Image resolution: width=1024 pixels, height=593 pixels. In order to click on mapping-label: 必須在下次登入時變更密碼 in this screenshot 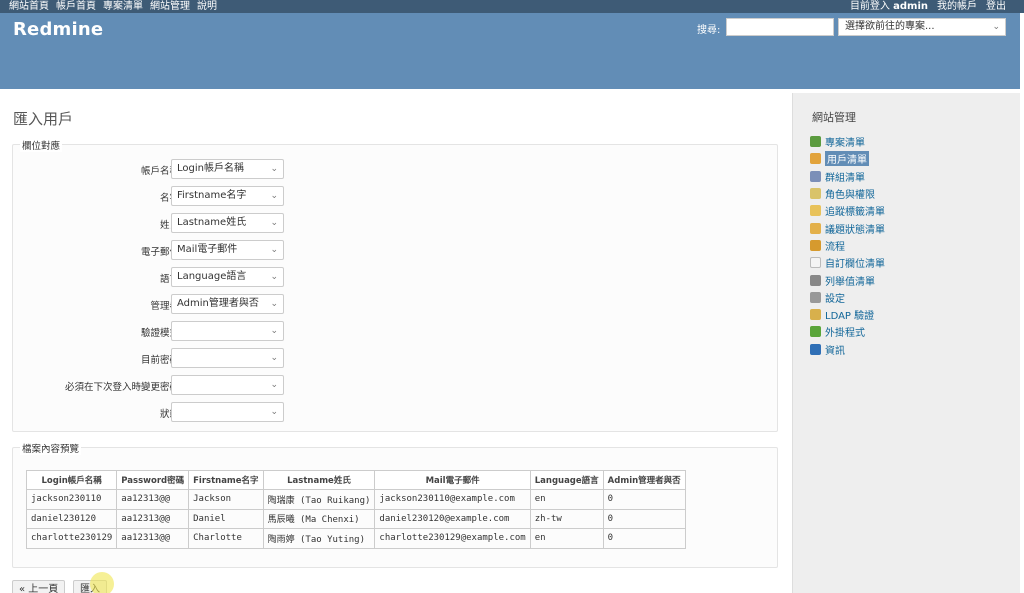, I will do `click(121, 387)`.